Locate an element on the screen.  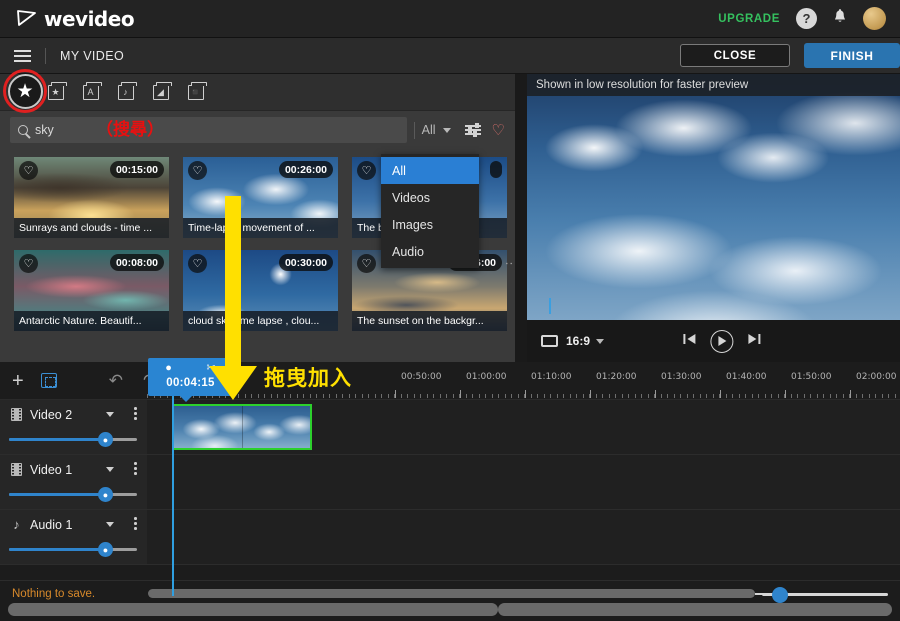
sliders-icon is located at coordinates (472, 130).